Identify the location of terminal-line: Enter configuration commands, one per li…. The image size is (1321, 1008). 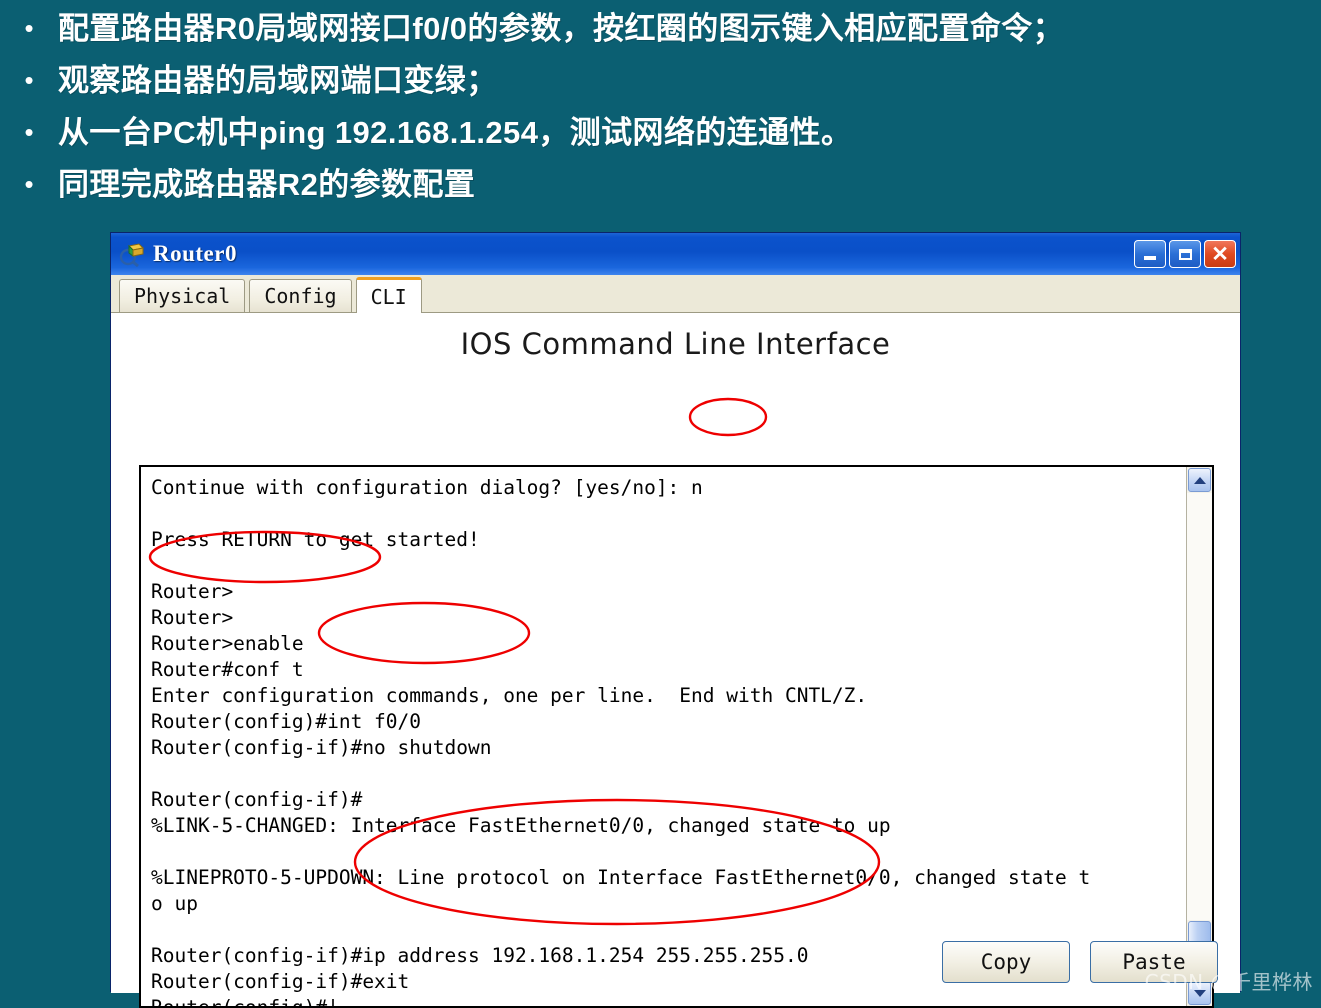
(509, 695).